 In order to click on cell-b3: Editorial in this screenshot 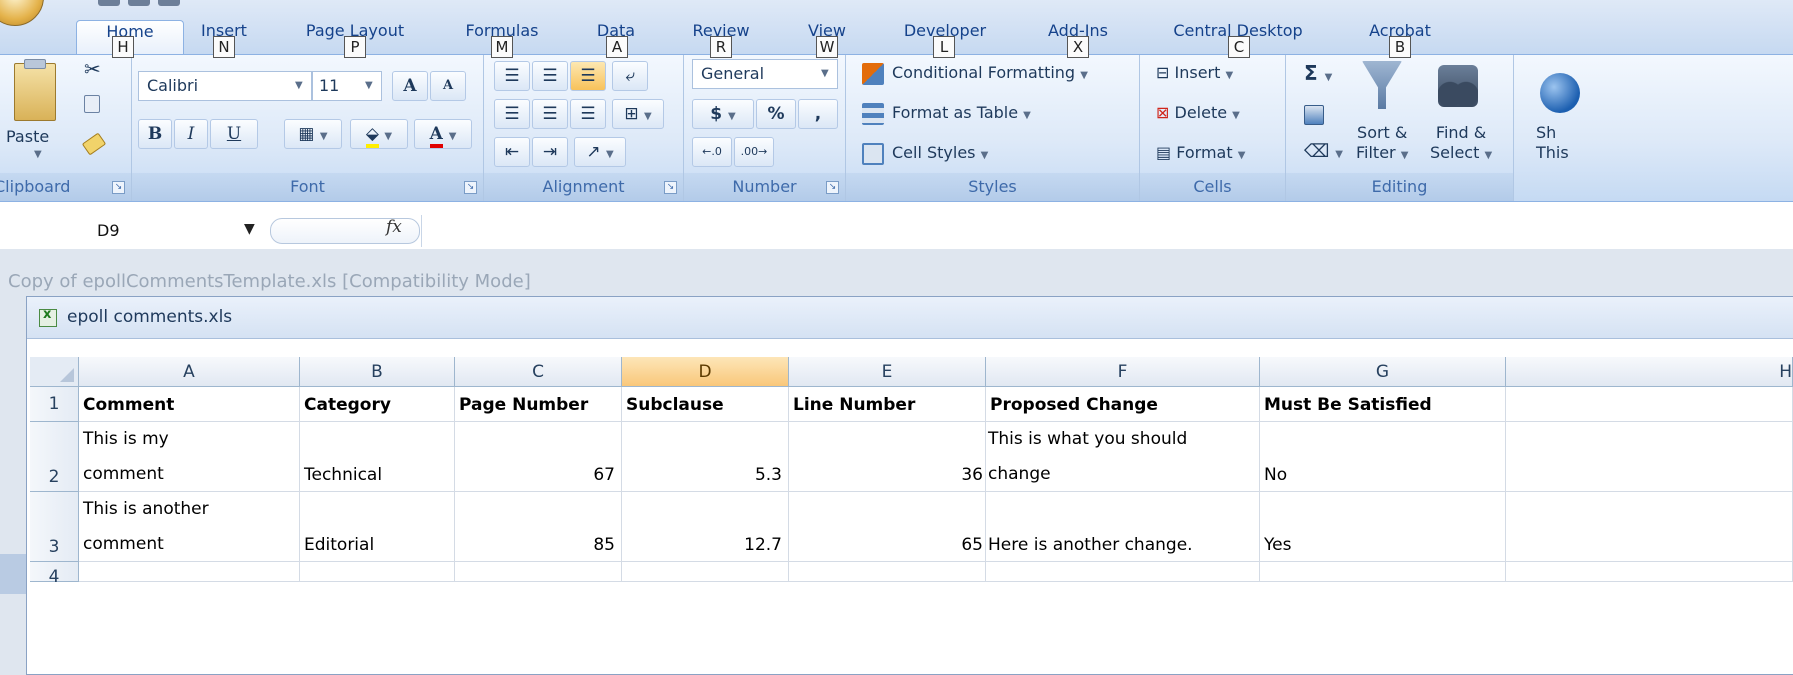, I will do `click(377, 527)`.